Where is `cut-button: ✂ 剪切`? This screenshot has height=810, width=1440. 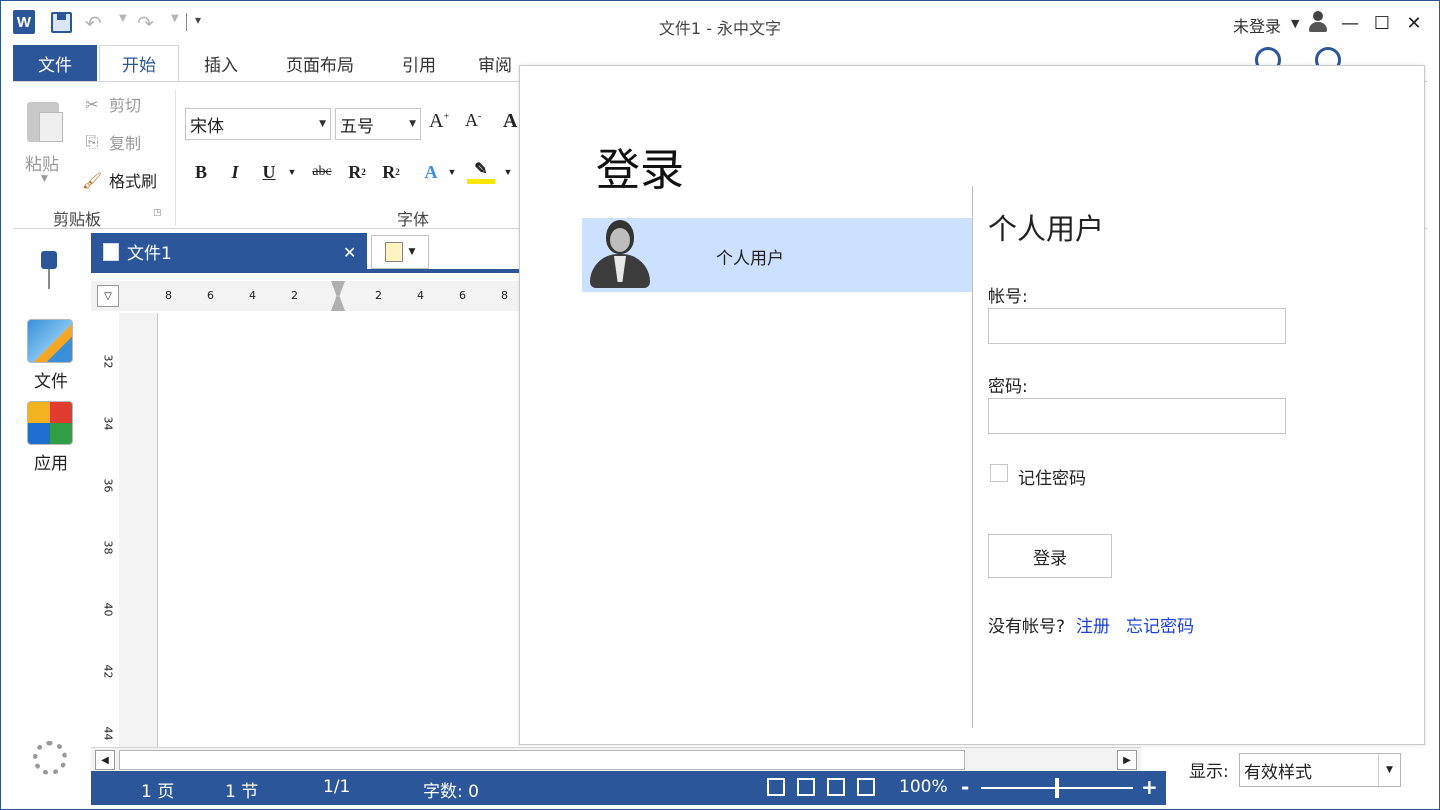
cut-button: ✂ 剪切 is located at coordinates (111, 104).